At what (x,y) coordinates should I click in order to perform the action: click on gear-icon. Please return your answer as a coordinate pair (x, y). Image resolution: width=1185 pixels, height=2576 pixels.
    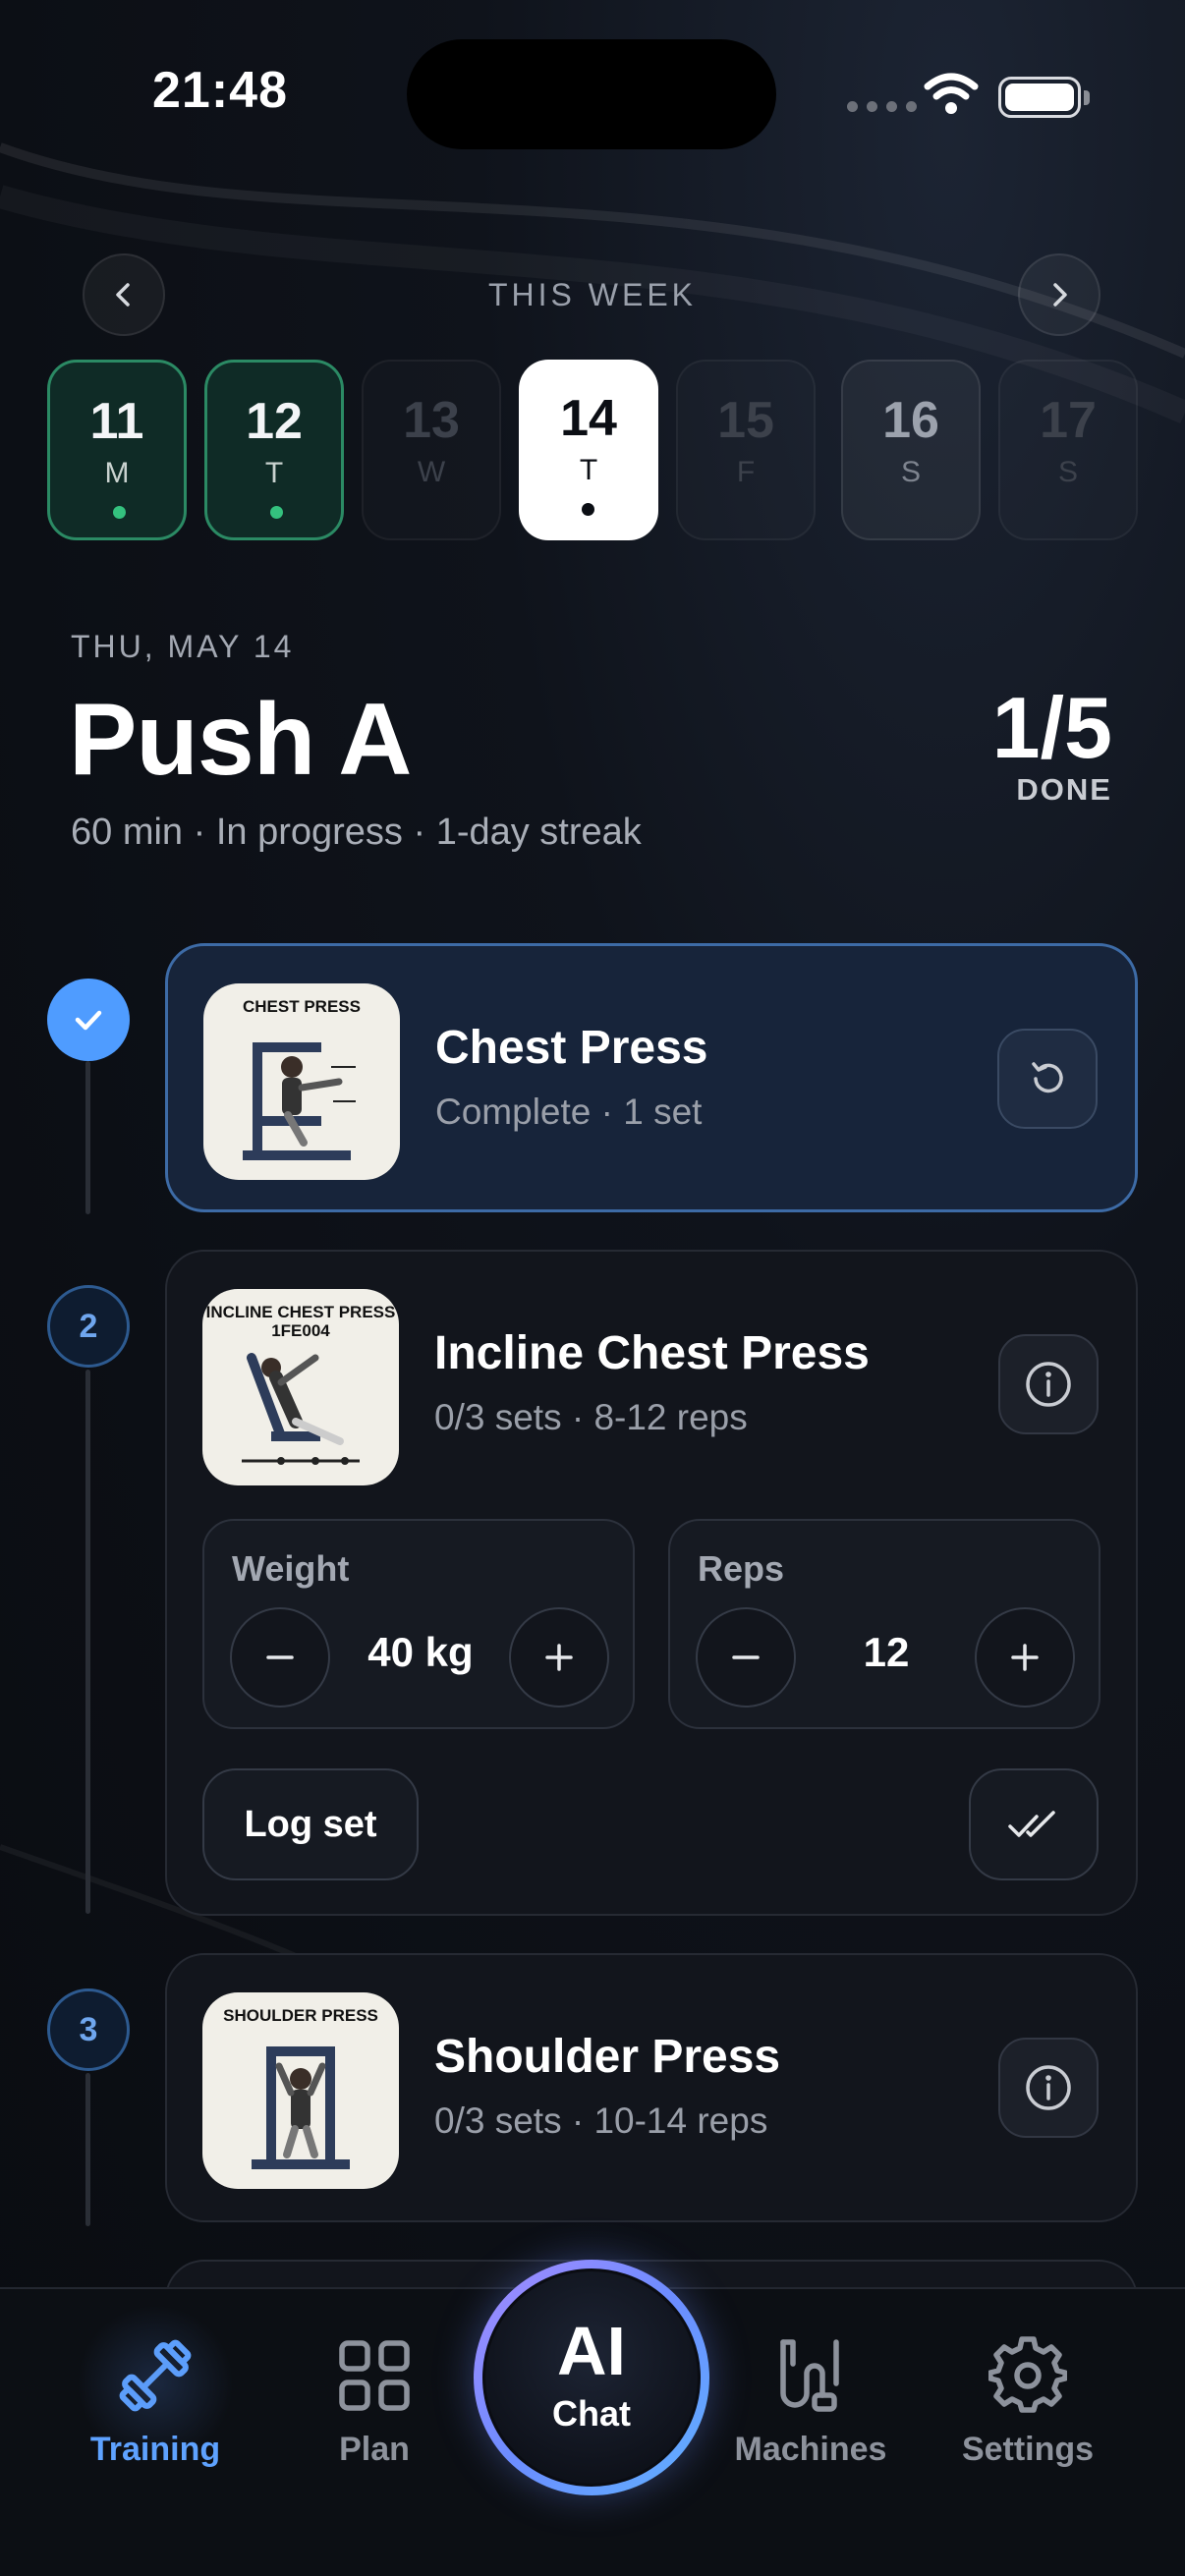
    Looking at the image, I should click on (1027, 2374).